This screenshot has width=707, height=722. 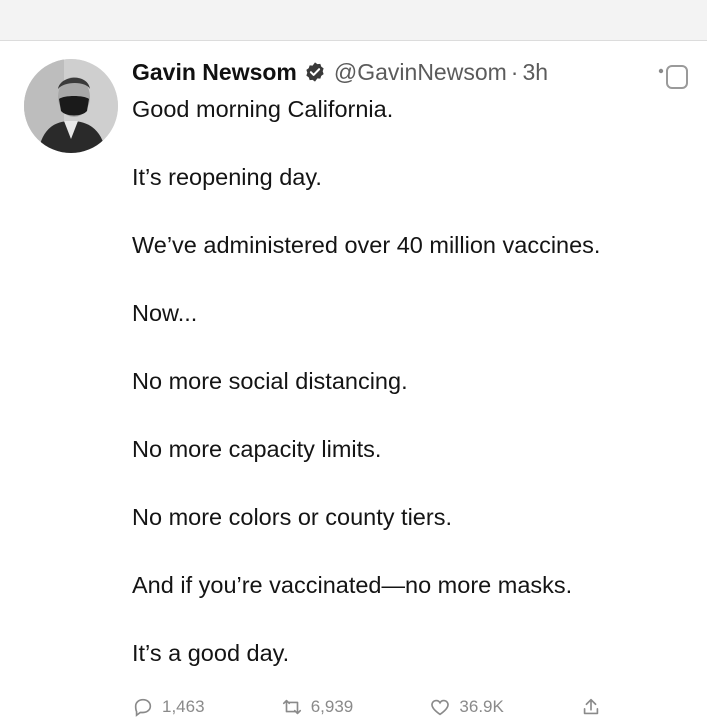 I want to click on like-button: 36.9K, so click(x=466, y=707).